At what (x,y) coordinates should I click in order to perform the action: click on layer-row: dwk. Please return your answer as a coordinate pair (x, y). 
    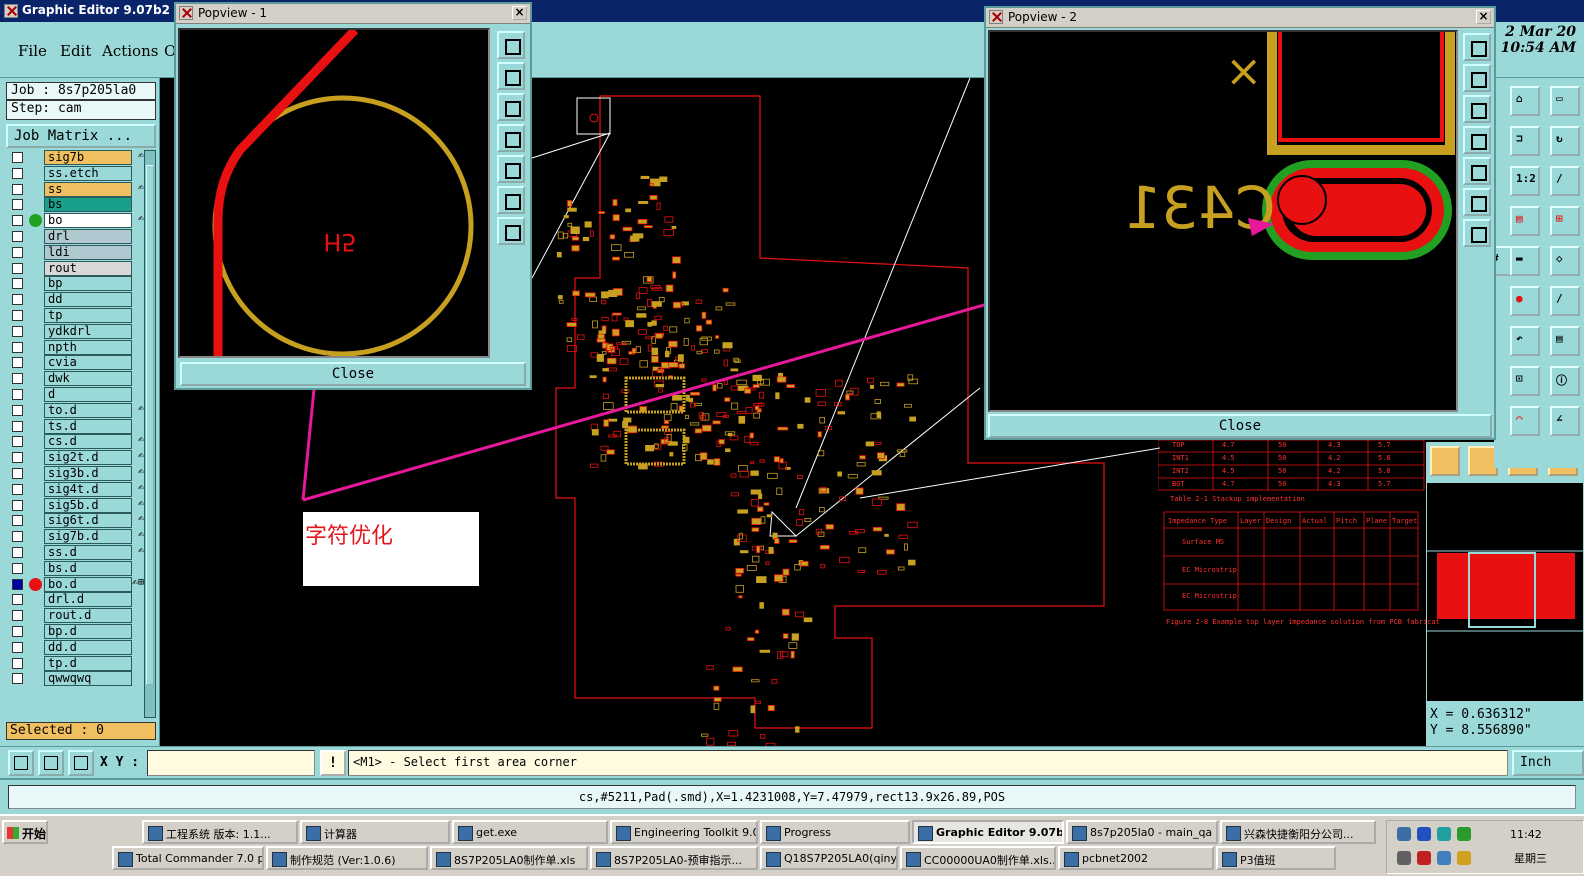
    Looking at the image, I should click on (76, 379).